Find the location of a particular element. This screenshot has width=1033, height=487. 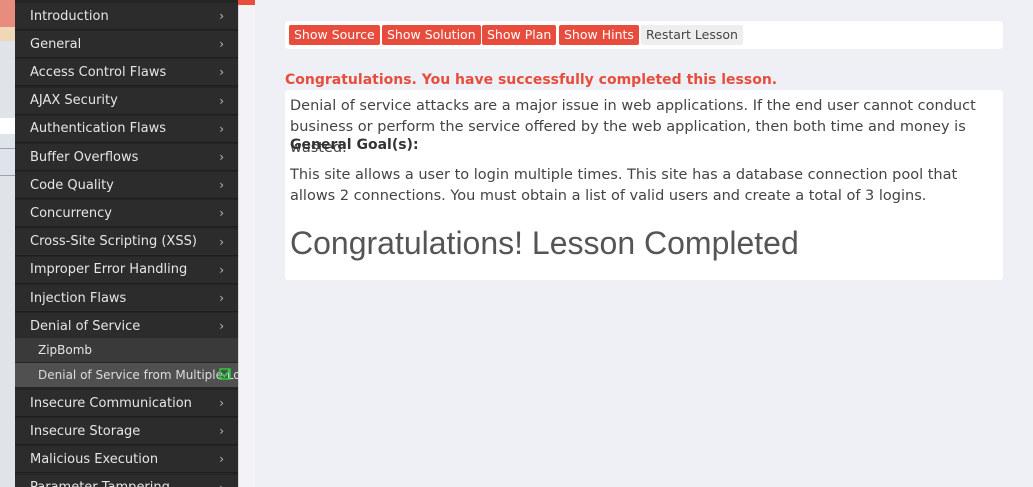

sidebar-lesson-label: ZipBomb is located at coordinates (65, 350).